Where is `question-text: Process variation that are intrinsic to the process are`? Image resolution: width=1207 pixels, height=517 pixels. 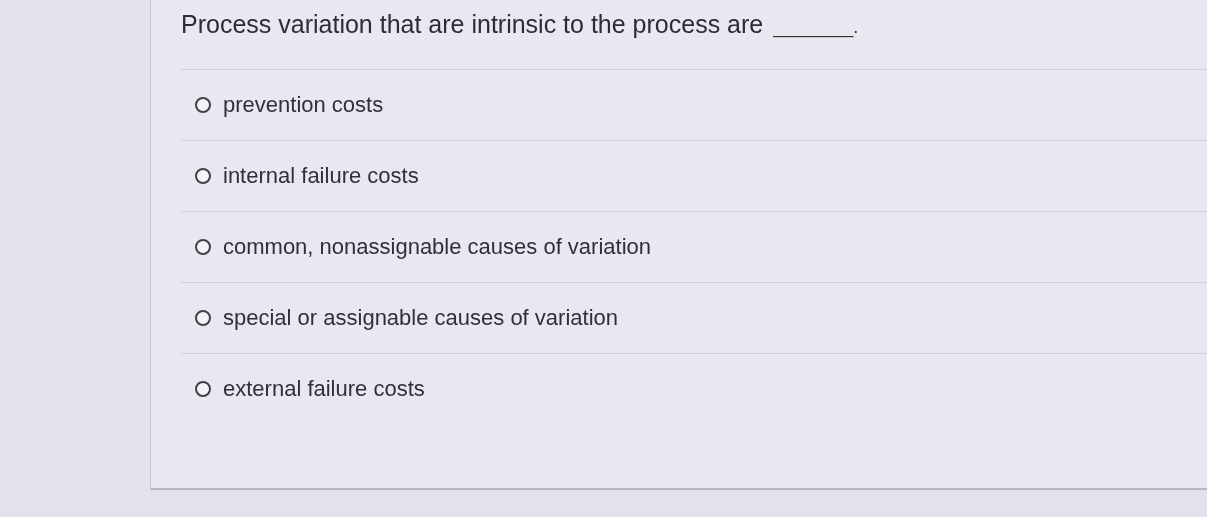 question-text: Process variation that are intrinsic to the process are is located at coordinates (472, 24).